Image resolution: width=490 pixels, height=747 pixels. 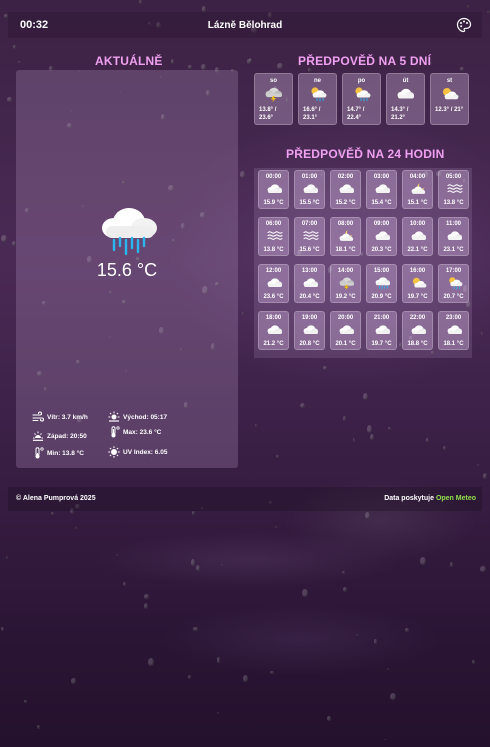 I want to click on forecast24-title: PŘEDPOVĚĎ NA 24 HODIN, so click(x=365, y=154).